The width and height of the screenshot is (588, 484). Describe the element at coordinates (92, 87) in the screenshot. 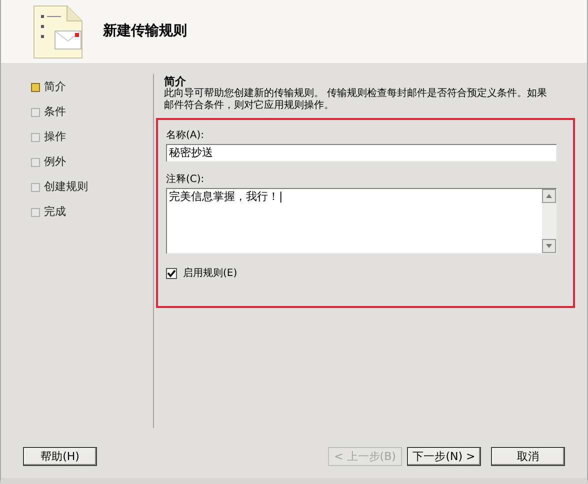

I see `wizard-step: 简介` at that location.